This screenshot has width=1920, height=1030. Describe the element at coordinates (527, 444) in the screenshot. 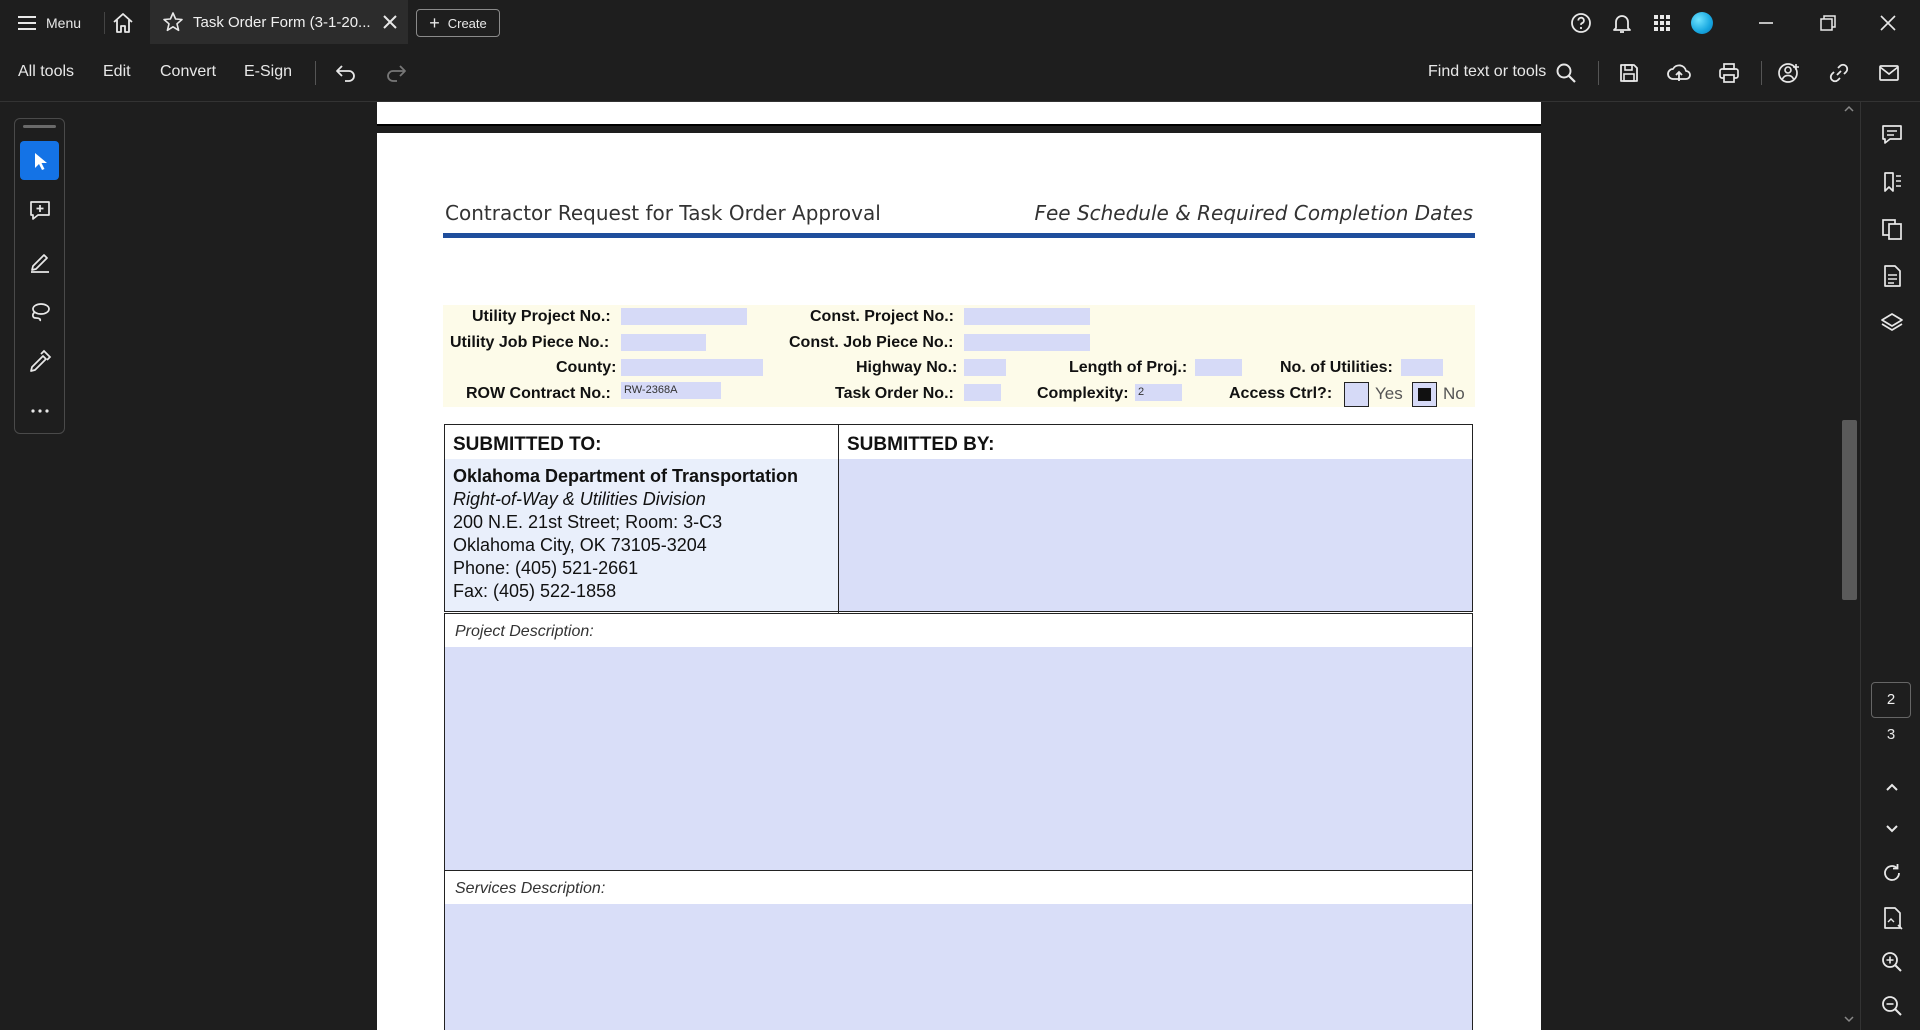

I see `submitted-to-header: SUBMITTED TO:` at that location.